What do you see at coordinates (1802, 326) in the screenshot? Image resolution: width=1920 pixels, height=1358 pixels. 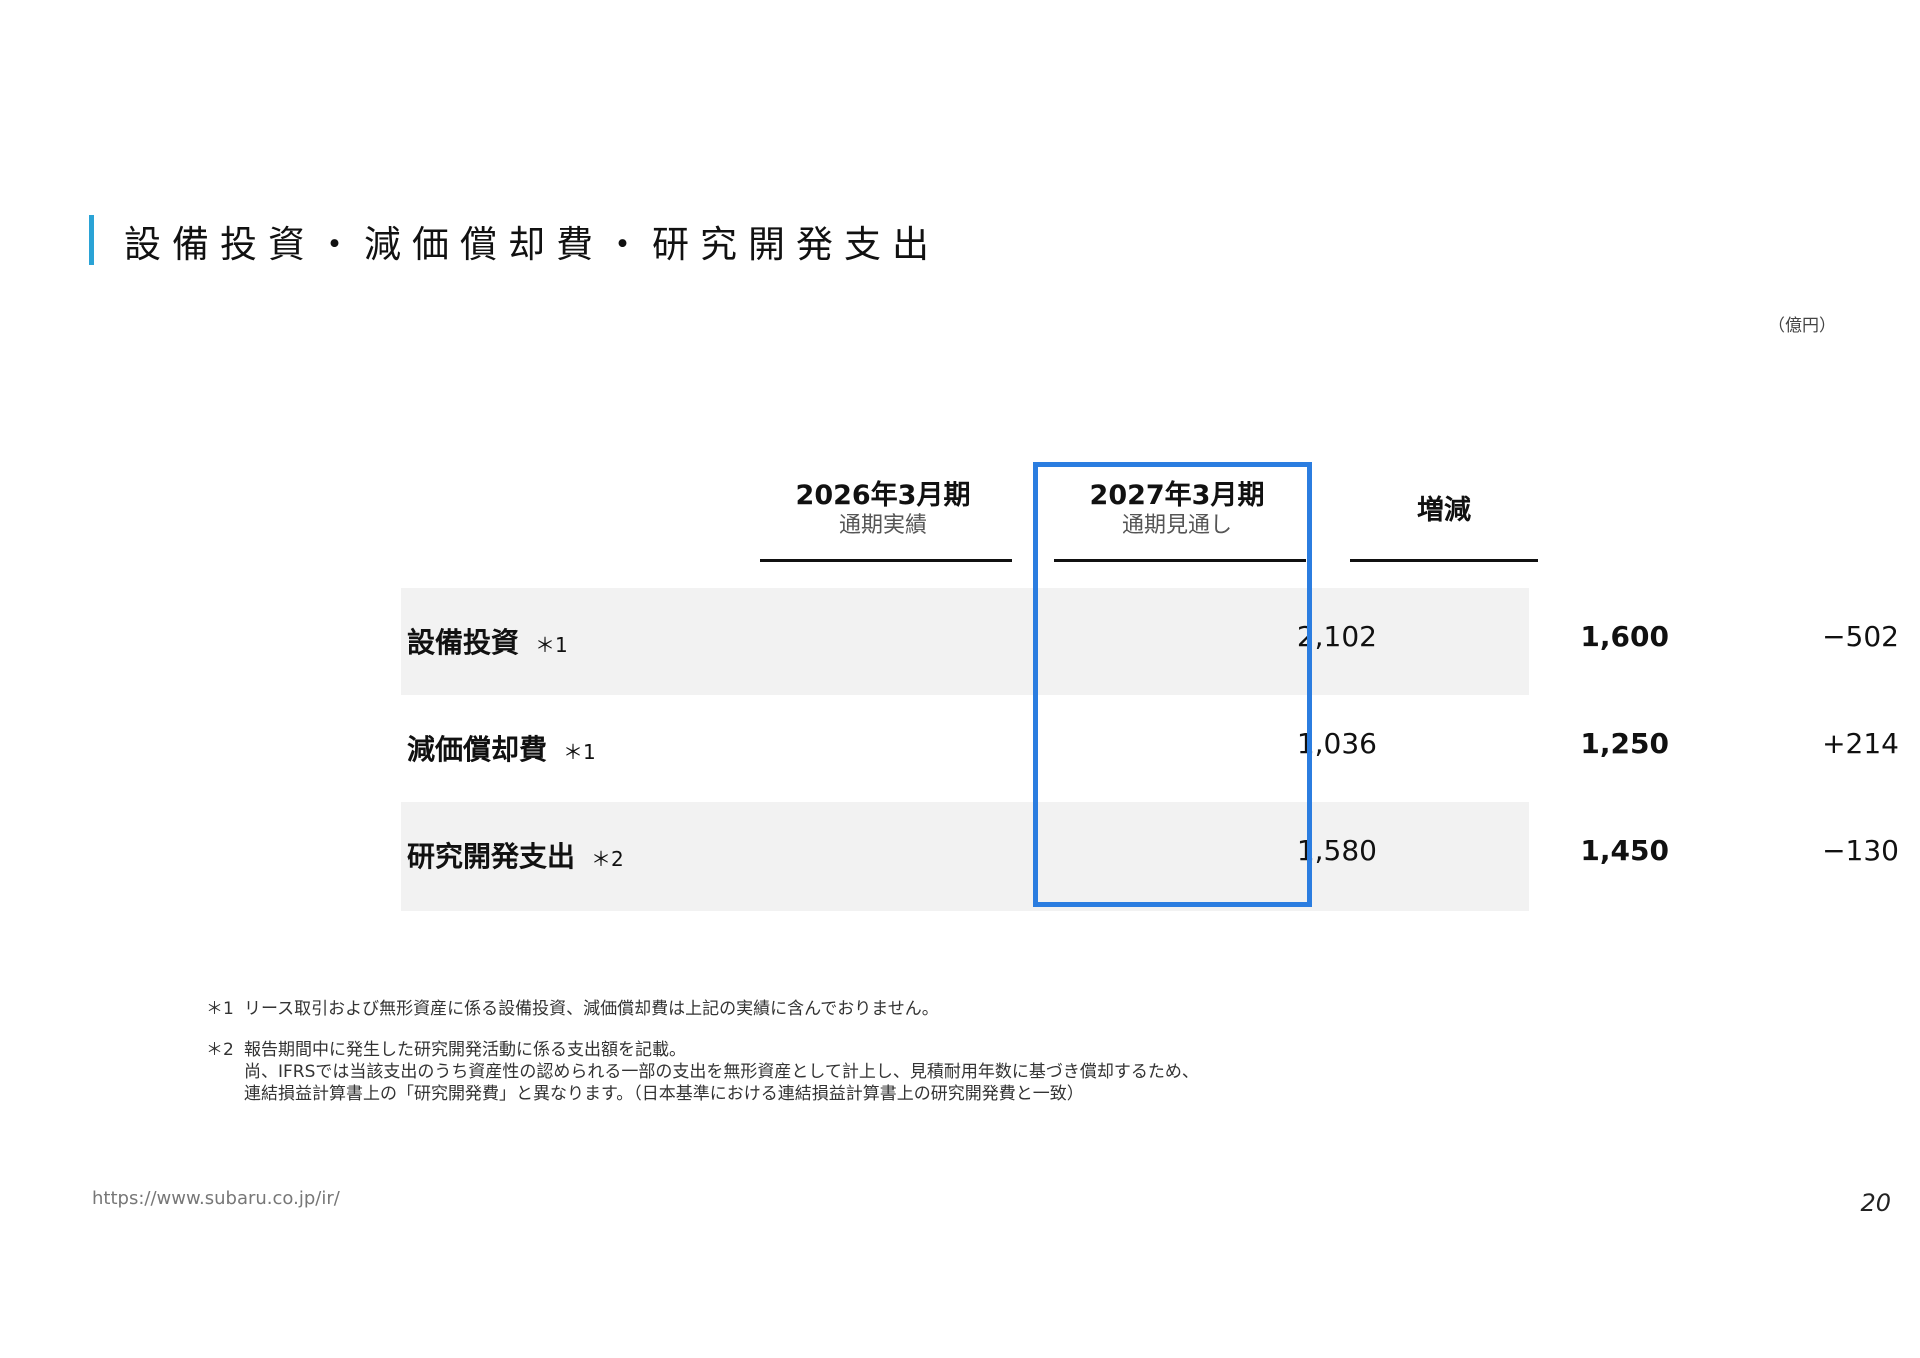 I see `unit-label: （億円）` at bounding box center [1802, 326].